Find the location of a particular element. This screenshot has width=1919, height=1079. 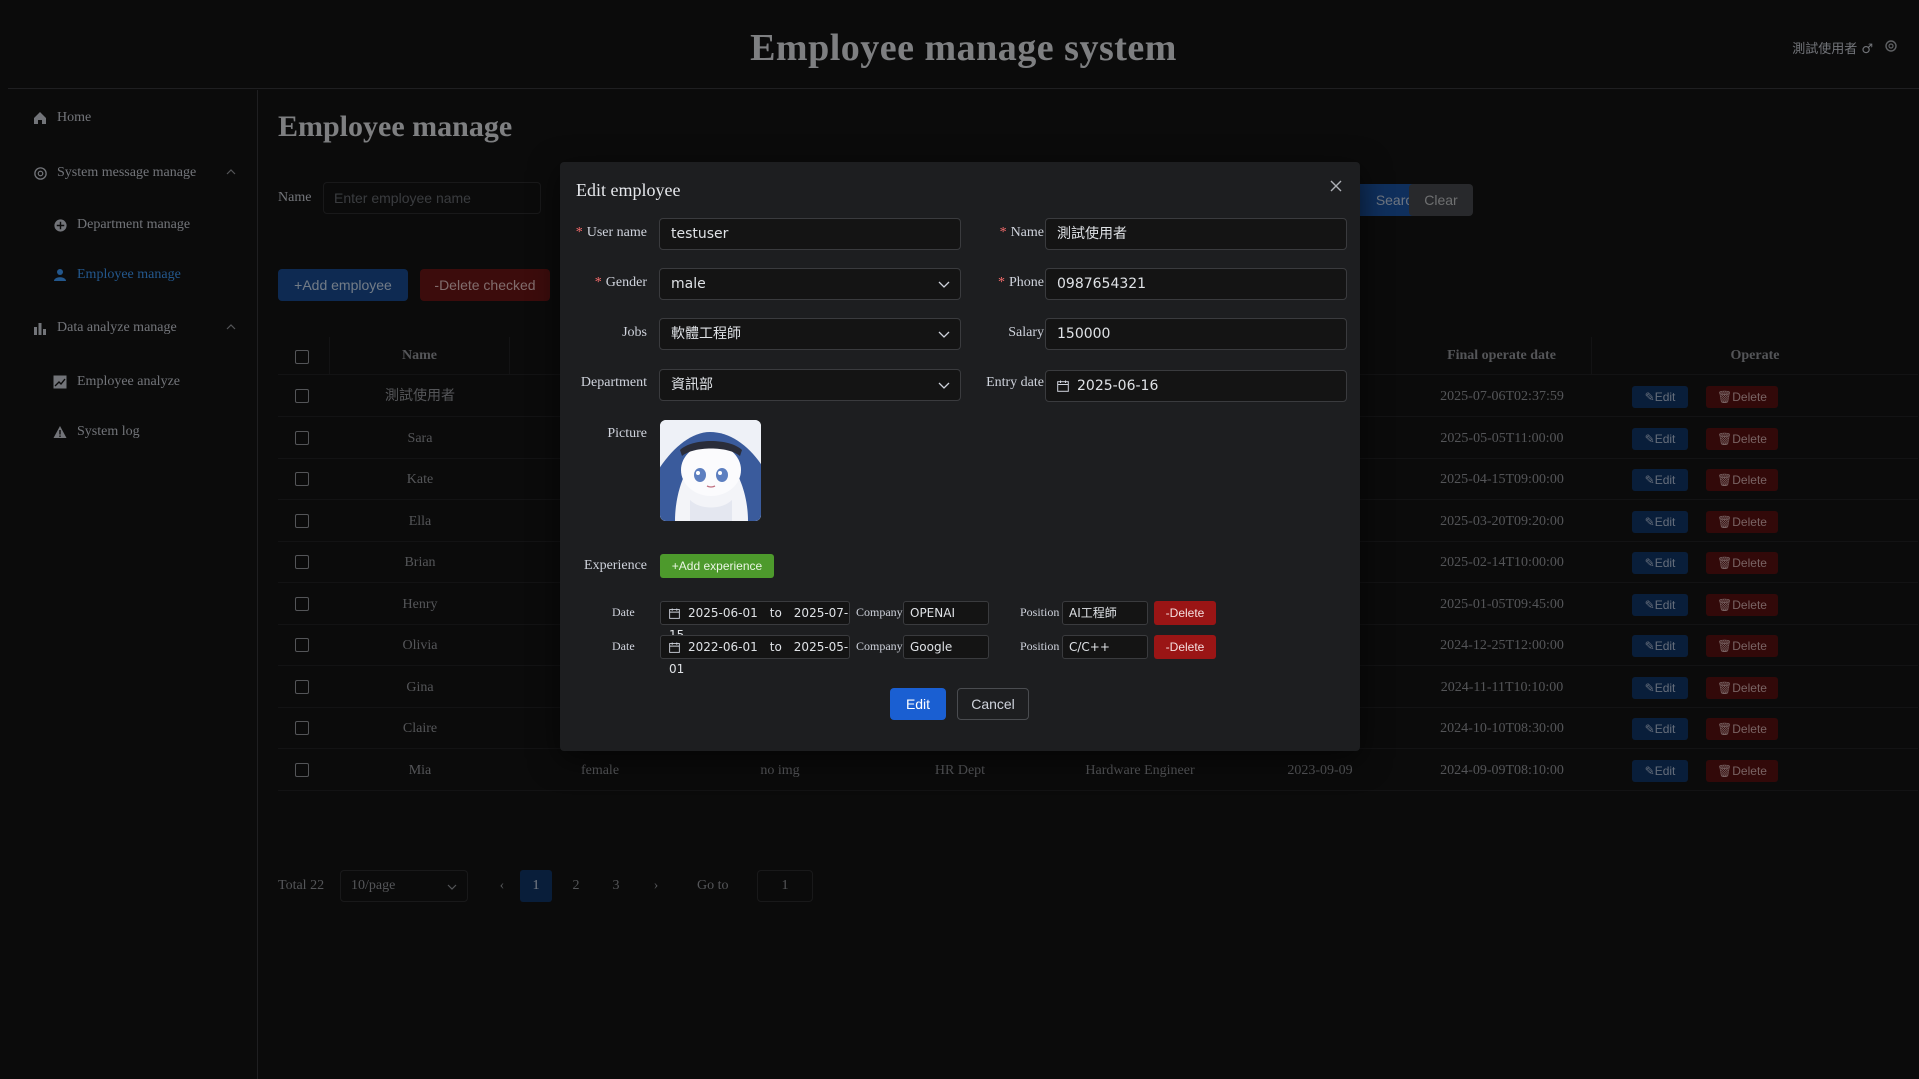

jobs-label: Jobs is located at coordinates (634, 332).